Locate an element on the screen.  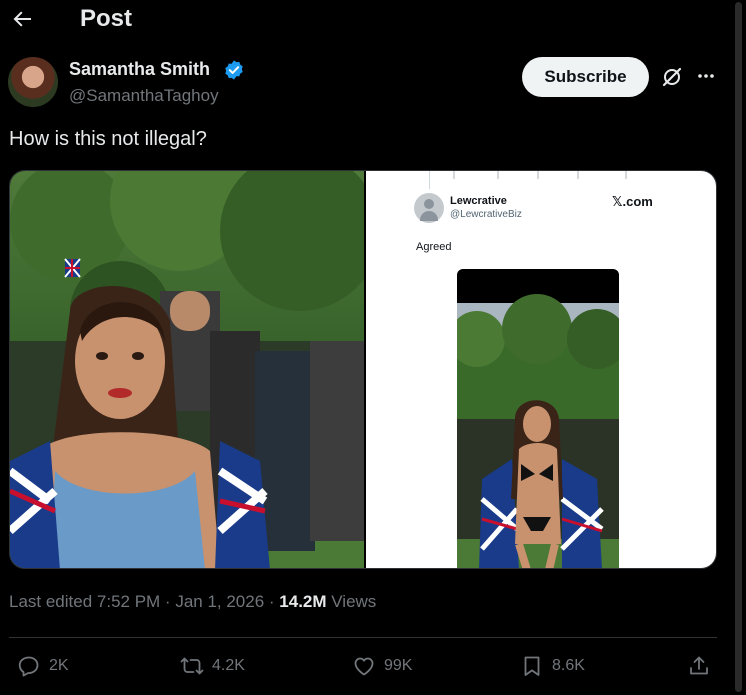
verified-badge-icon is located at coordinates (234, 70).